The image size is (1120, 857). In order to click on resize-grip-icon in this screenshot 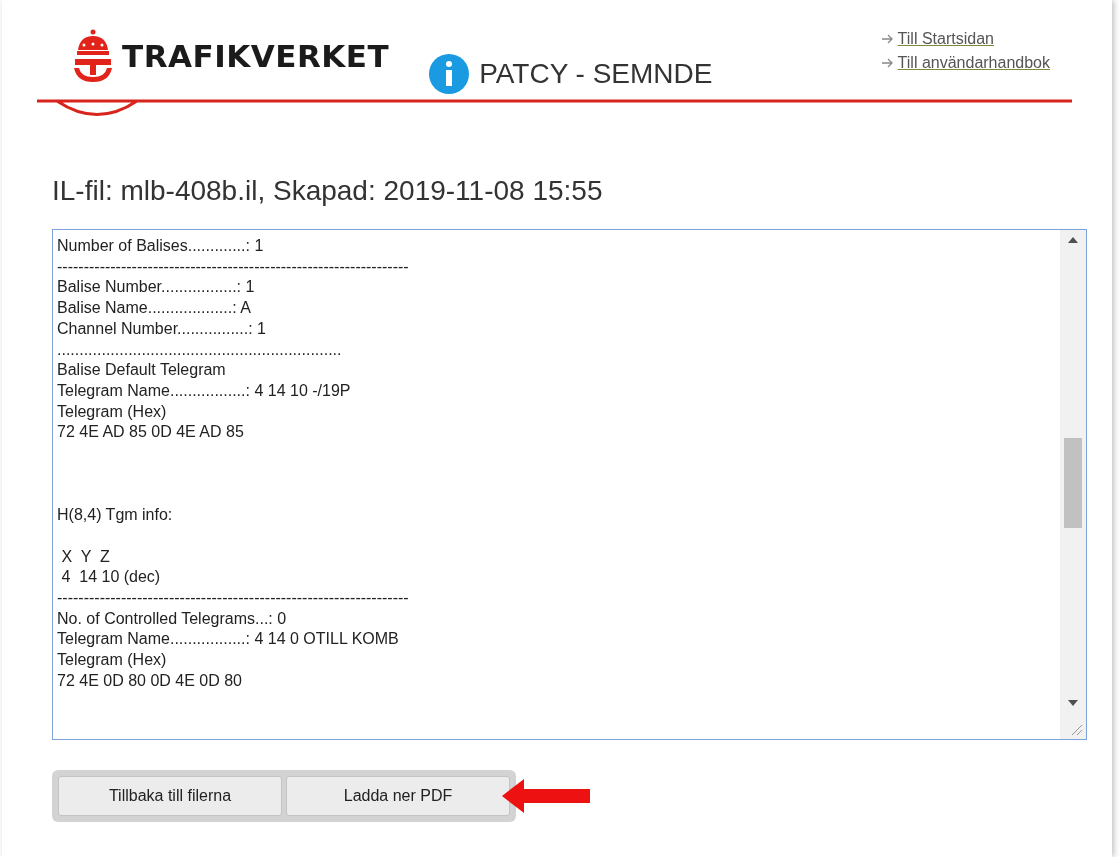, I will do `click(1077, 730)`.